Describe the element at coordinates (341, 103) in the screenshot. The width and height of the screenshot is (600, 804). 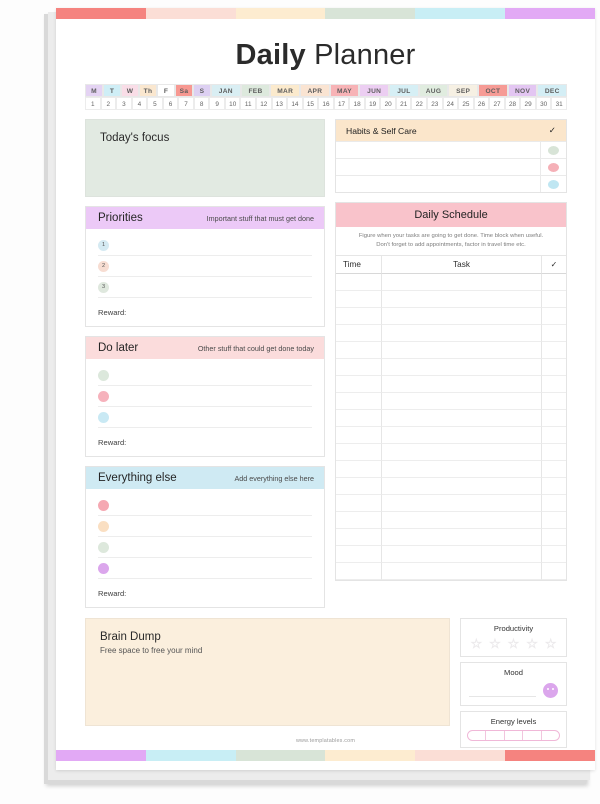
I see `date-strip-number-17: 17` at that location.